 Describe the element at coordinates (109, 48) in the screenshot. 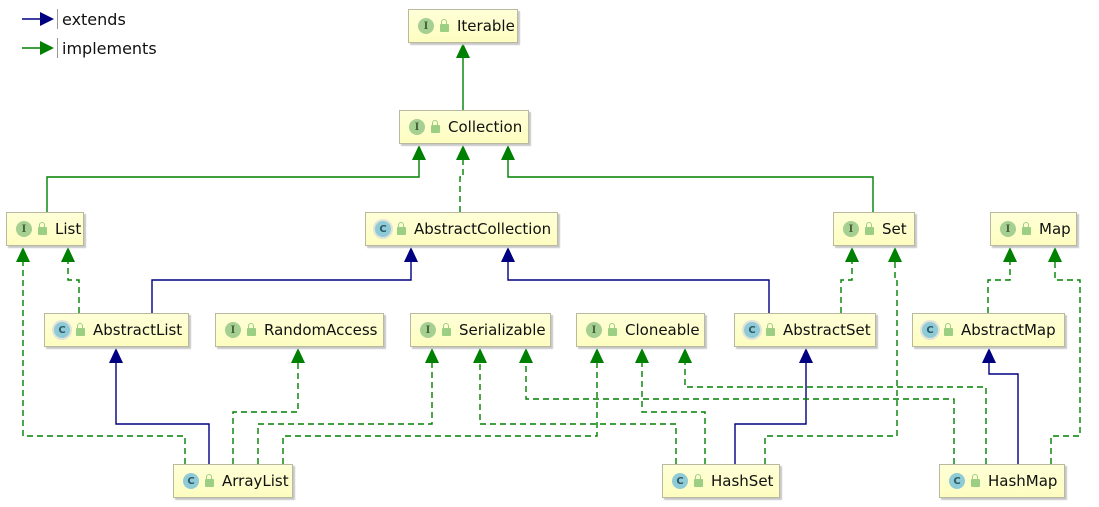

I see `legend-label: implements` at that location.